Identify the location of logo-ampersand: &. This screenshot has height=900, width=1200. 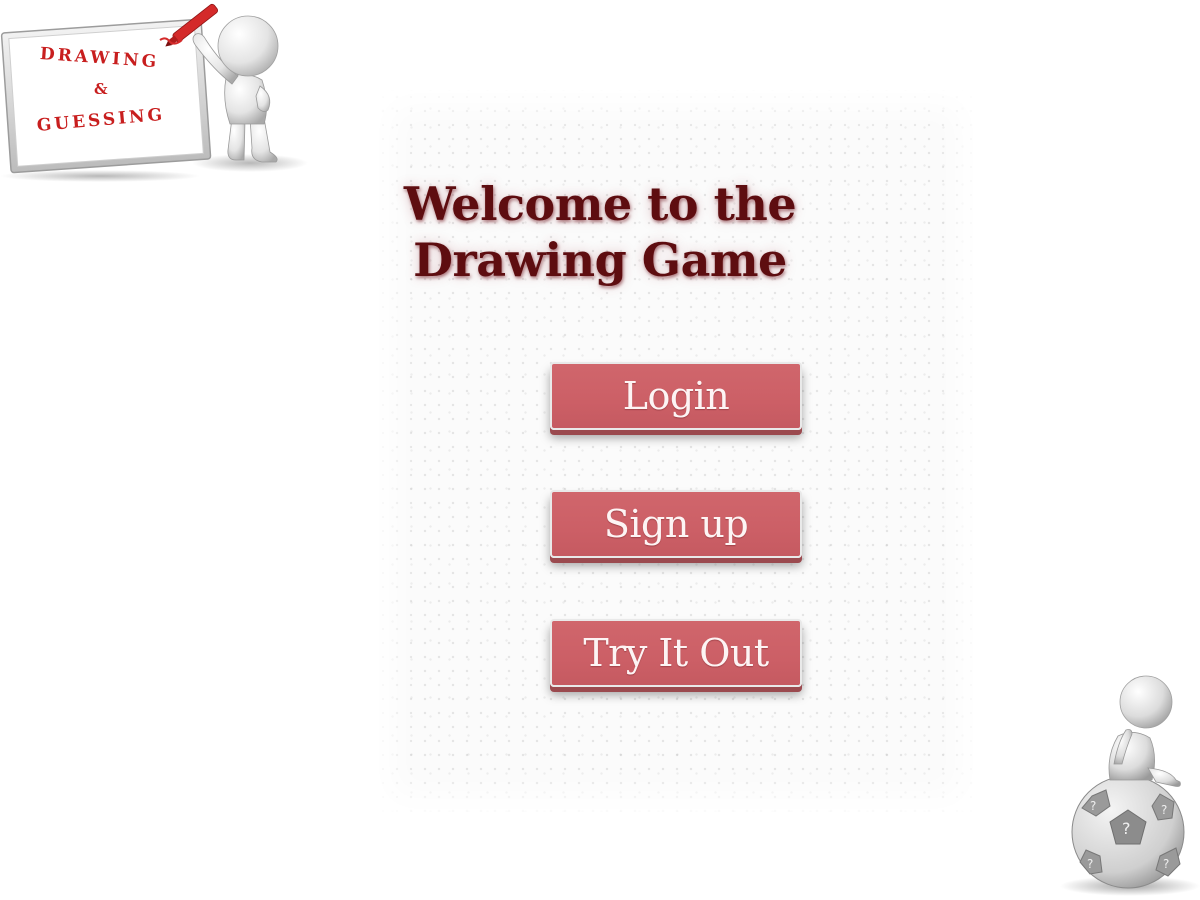
(101, 89).